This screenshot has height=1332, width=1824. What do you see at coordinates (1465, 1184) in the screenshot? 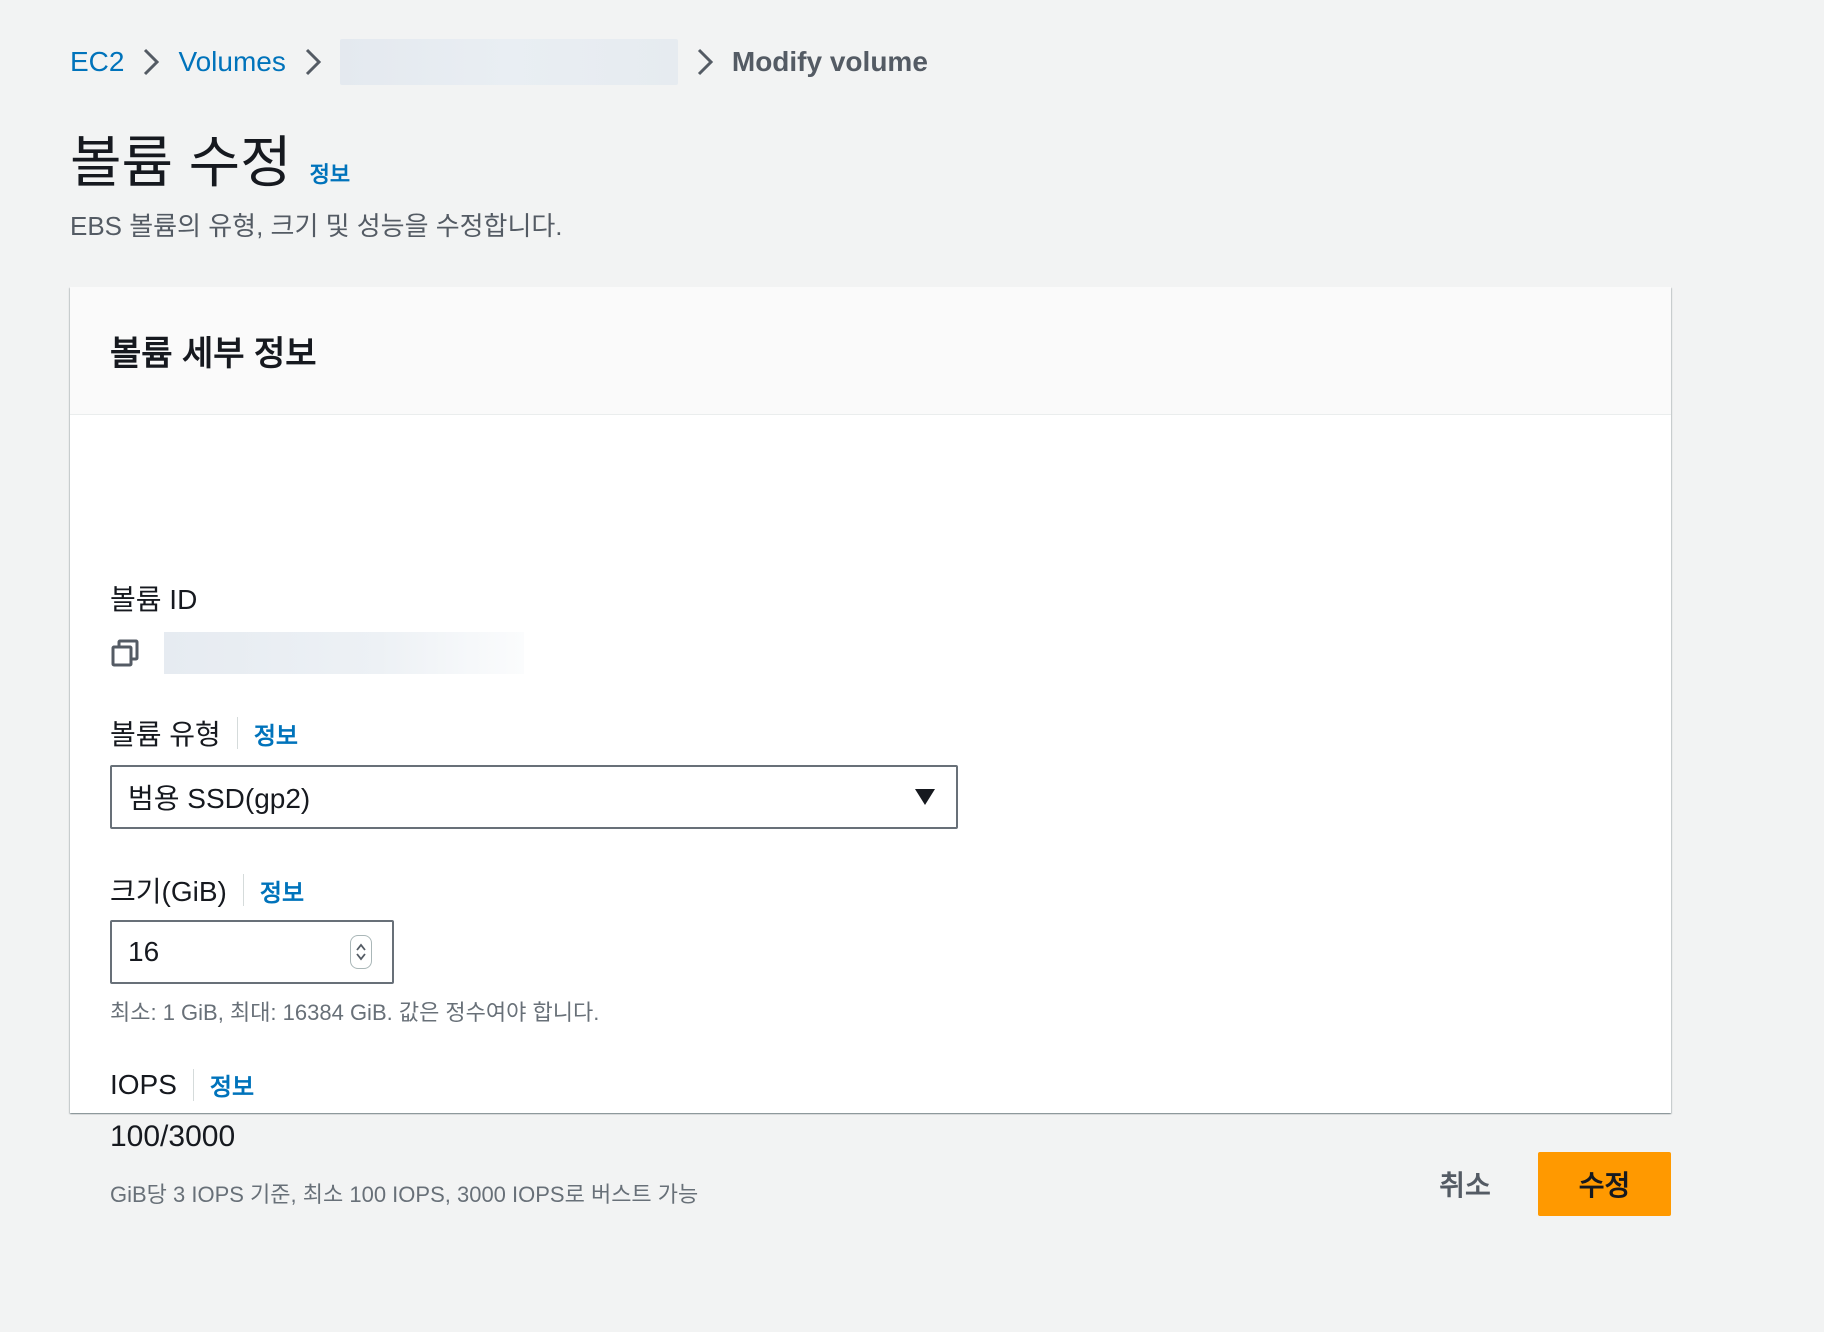
I see `cancel-button: 취소` at bounding box center [1465, 1184].